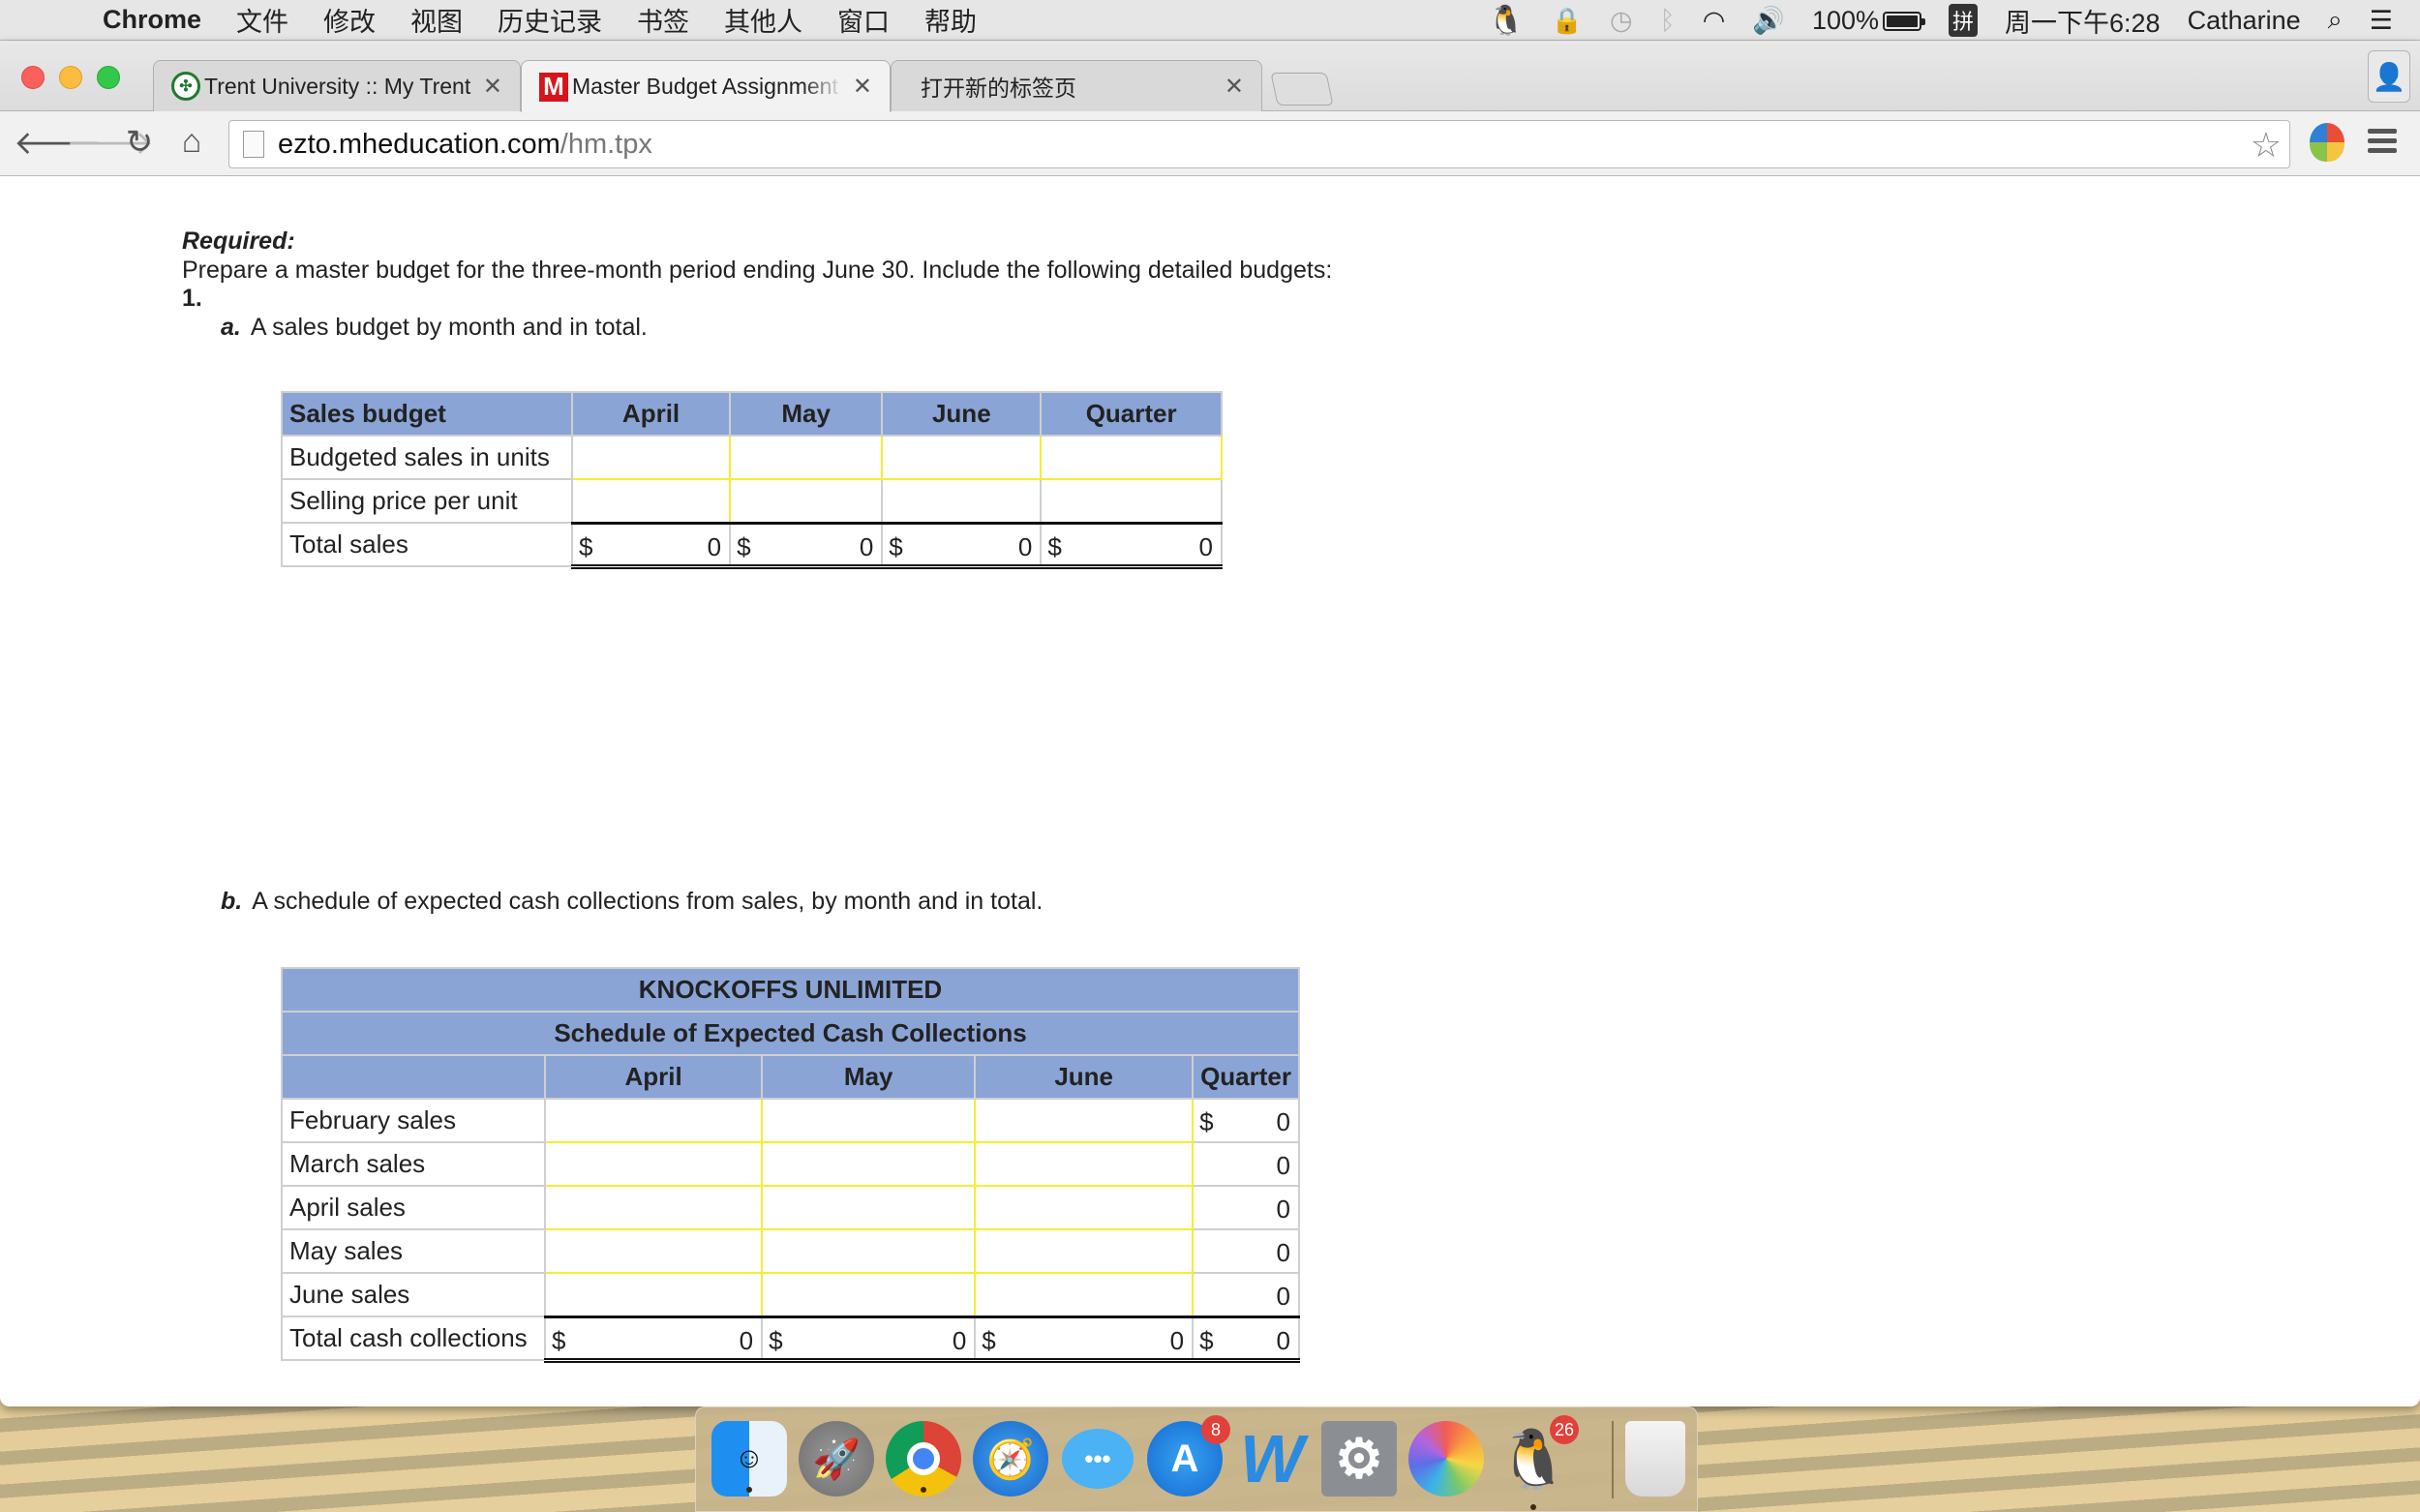 The image size is (2420, 1512). I want to click on units-april-cell, so click(651, 457).